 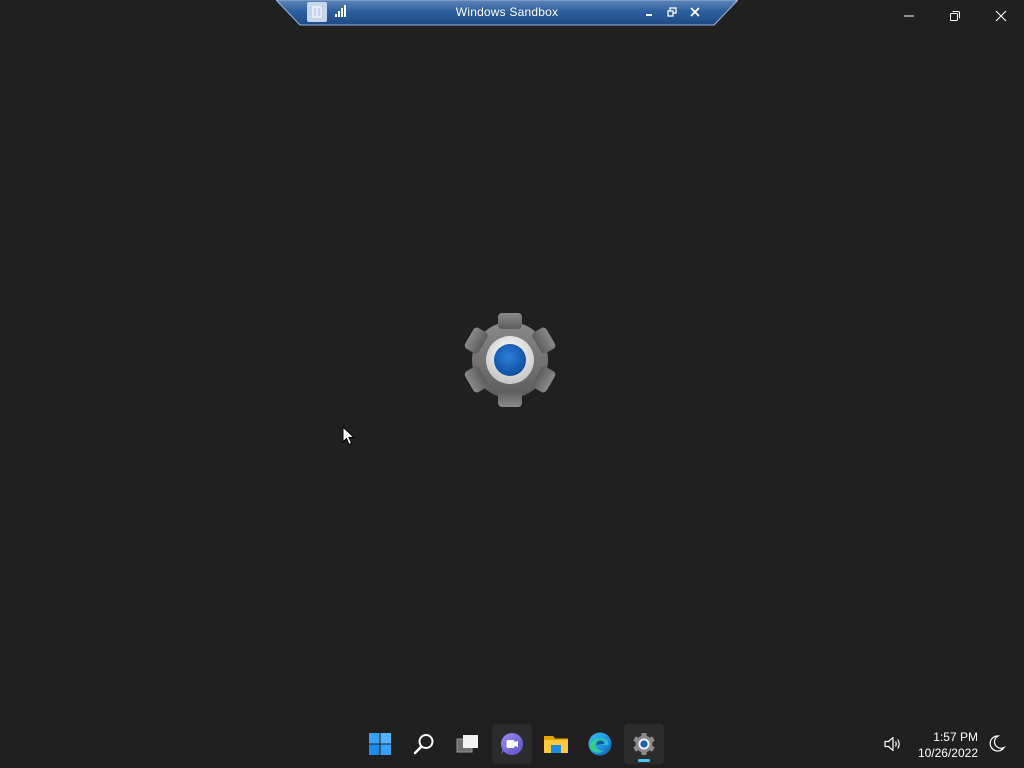 I want to click on mouse-cursor, so click(x=349, y=436).